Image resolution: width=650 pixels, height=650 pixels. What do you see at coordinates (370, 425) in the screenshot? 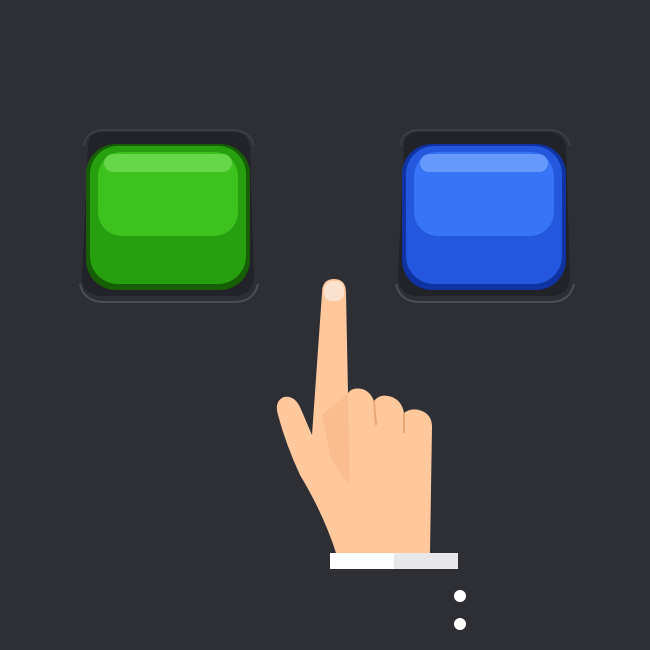
I see `pointing-hand-icon` at bounding box center [370, 425].